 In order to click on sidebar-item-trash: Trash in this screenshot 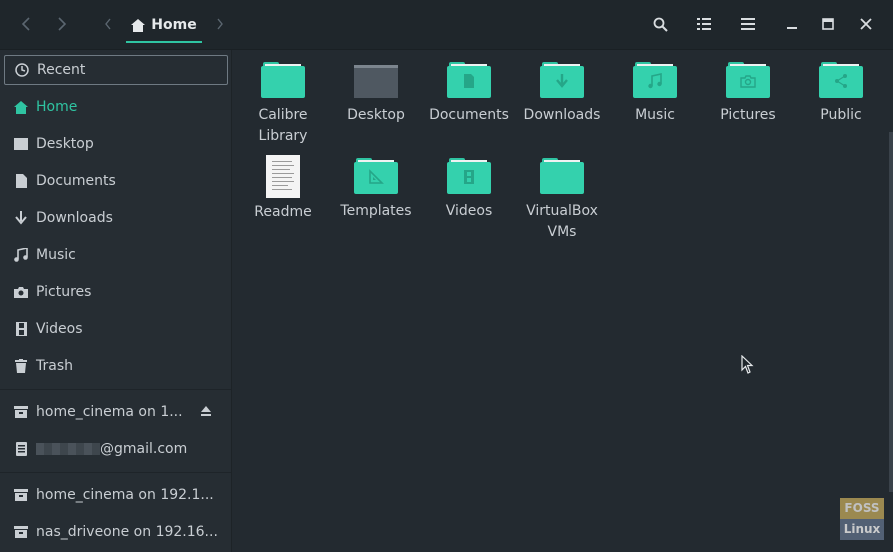, I will do `click(116, 366)`.